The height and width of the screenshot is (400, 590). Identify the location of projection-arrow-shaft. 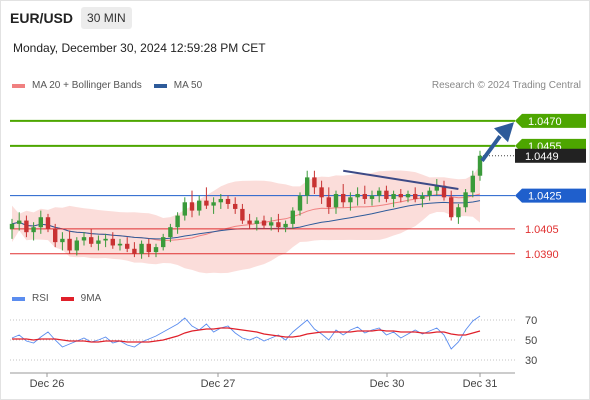
(491, 148).